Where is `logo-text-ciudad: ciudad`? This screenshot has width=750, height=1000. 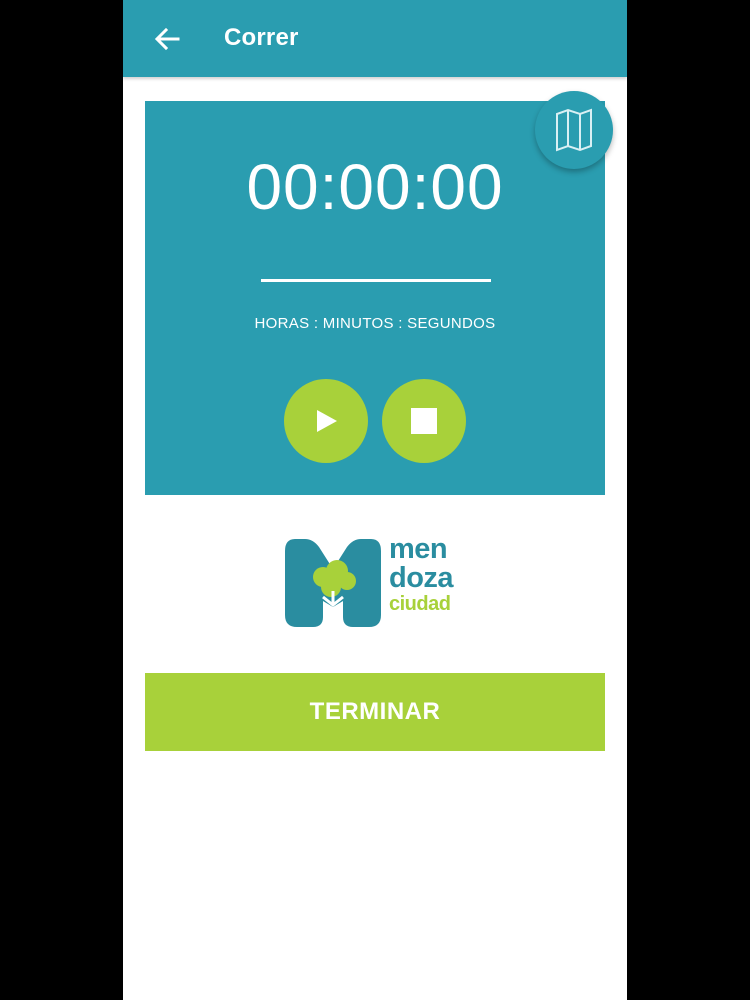
logo-text-ciudad: ciudad is located at coordinates (420, 604).